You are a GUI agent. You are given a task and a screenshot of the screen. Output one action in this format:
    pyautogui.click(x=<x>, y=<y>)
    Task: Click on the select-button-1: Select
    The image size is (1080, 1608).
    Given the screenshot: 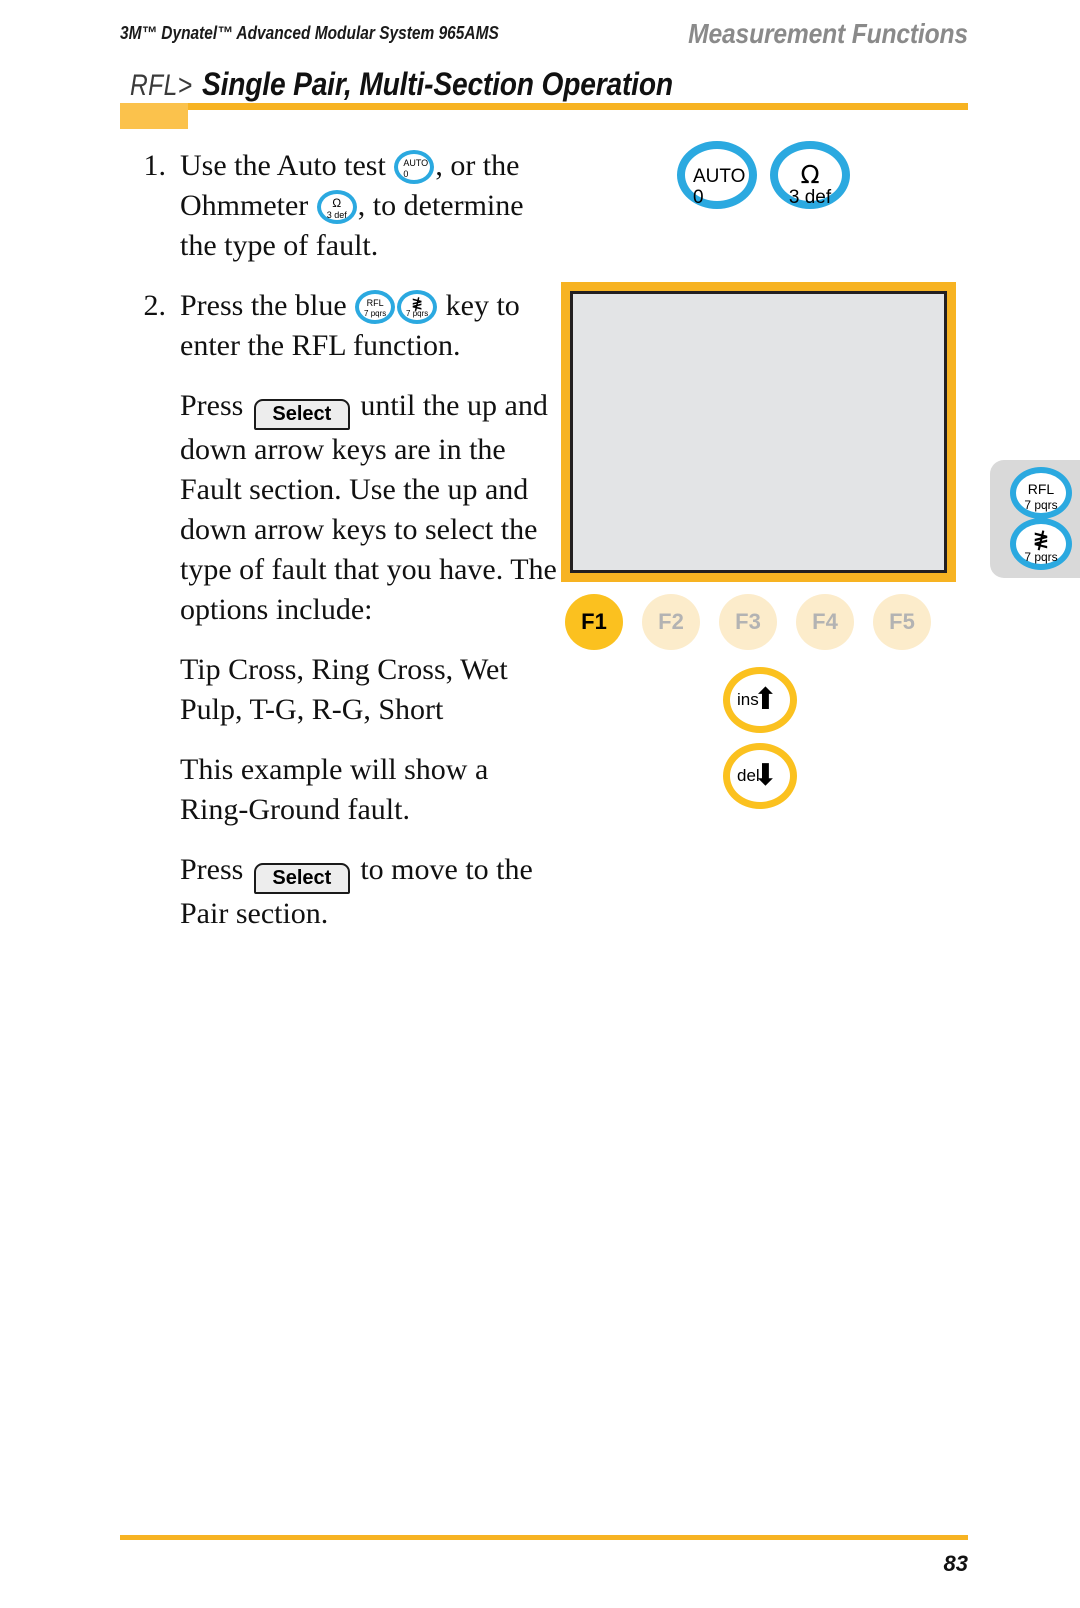 What is the action you would take?
    pyautogui.click(x=301, y=414)
    